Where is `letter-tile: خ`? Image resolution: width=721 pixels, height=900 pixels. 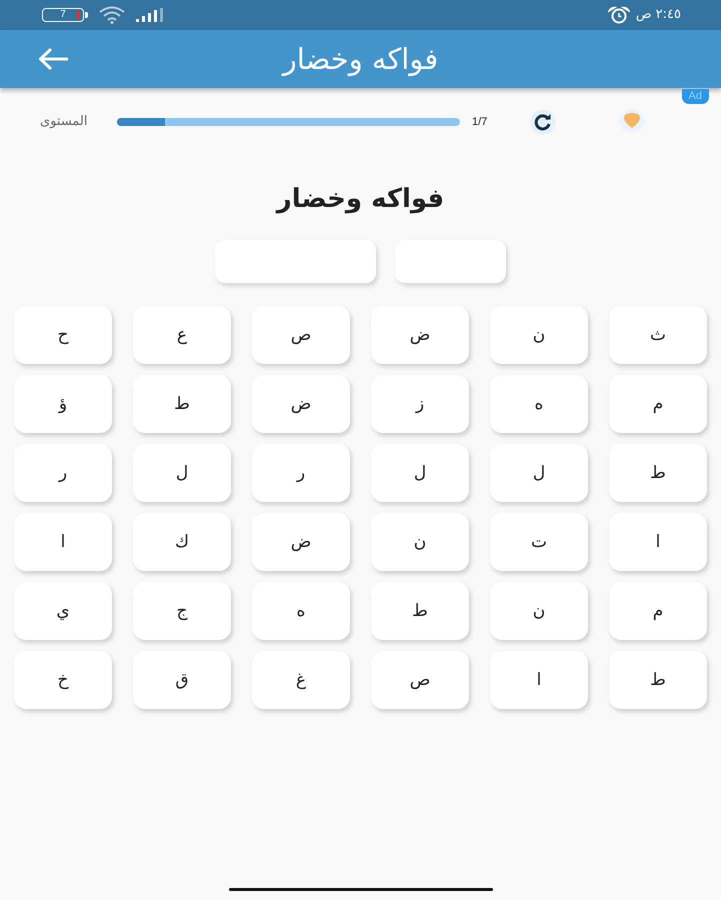
letter-tile: خ is located at coordinates (63, 680).